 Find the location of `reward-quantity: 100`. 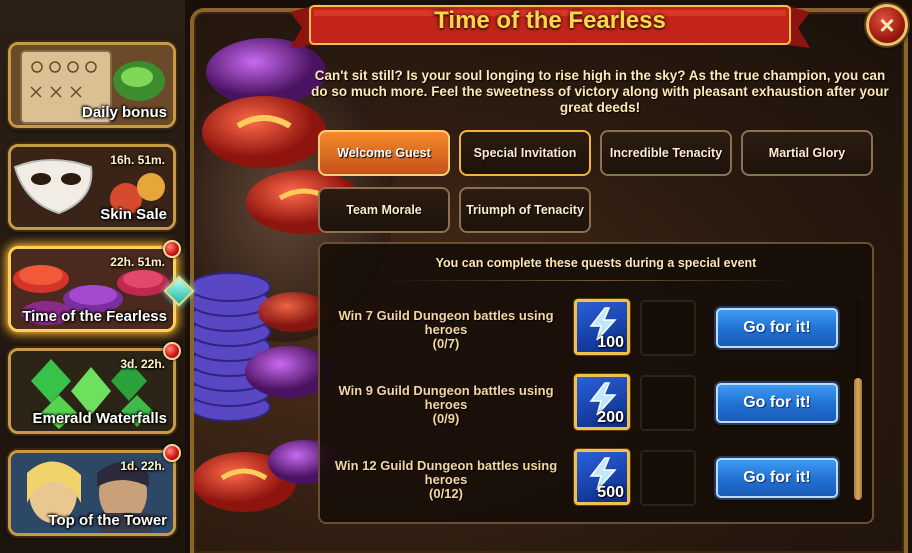

reward-quantity: 100 is located at coordinates (610, 342).